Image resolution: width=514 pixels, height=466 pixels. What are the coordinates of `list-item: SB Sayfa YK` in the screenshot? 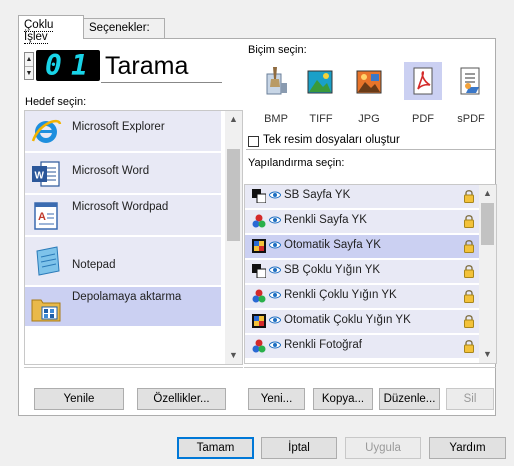 It's located at (363, 196).